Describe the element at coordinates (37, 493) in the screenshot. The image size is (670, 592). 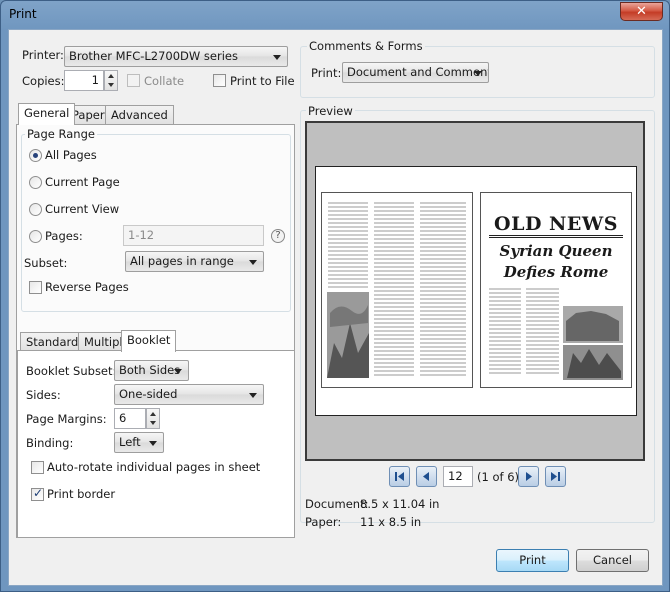
I see `print-border-checkbox` at that location.